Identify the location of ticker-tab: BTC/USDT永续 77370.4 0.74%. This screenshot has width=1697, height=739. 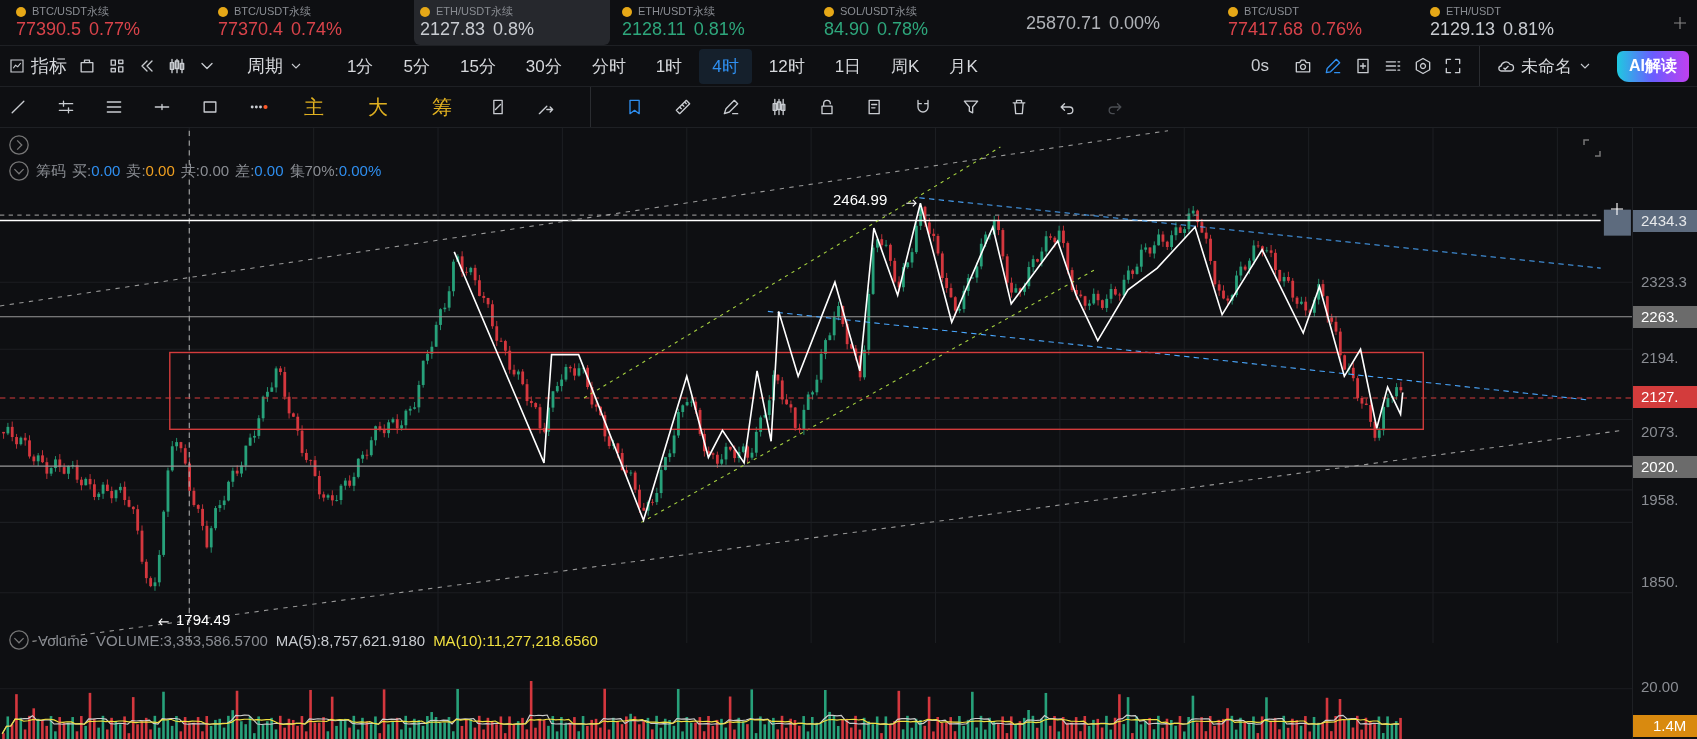
(310, 22).